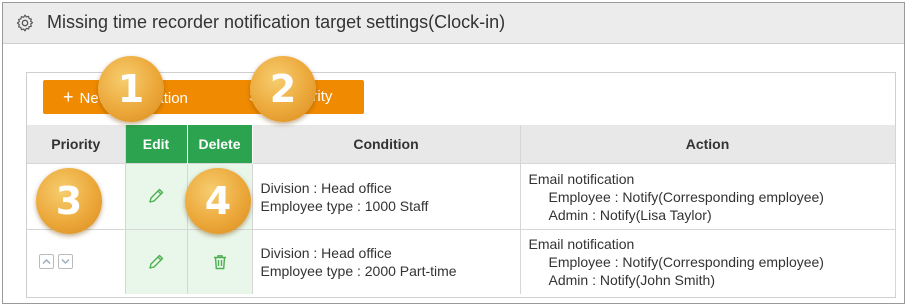 The height and width of the screenshot is (306, 909). What do you see at coordinates (131, 89) in the screenshot?
I see `callout-badge-1: 1` at bounding box center [131, 89].